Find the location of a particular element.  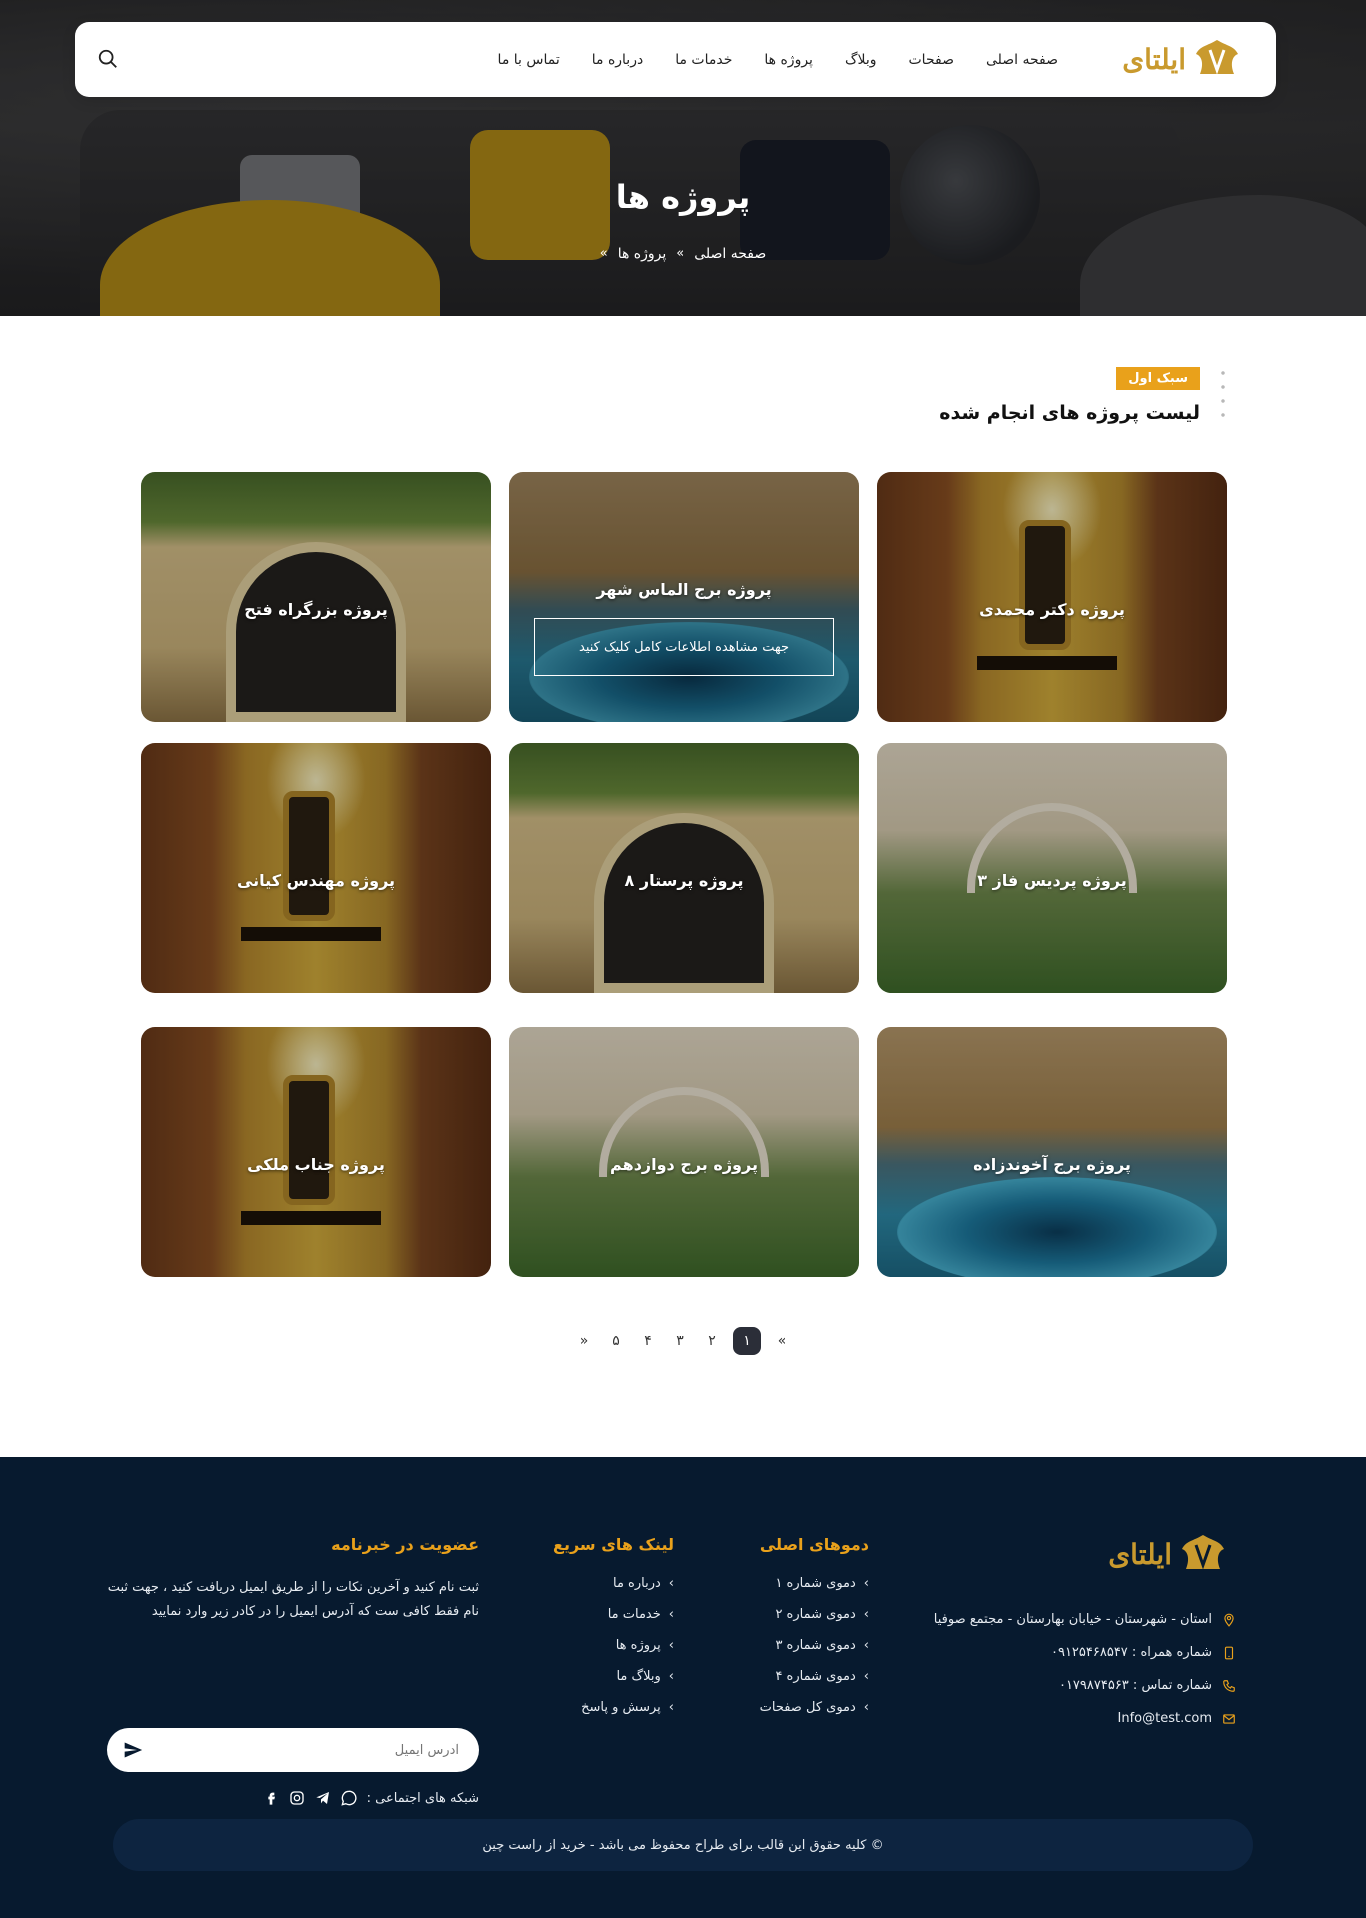

whatsapp-icon is located at coordinates (349, 1798).